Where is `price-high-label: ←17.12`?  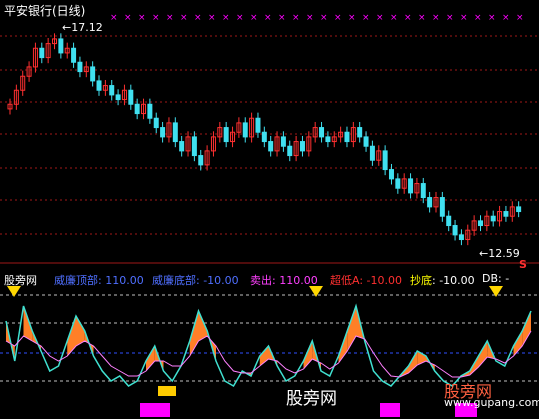
price-high-label: ←17.12 is located at coordinates (82, 27).